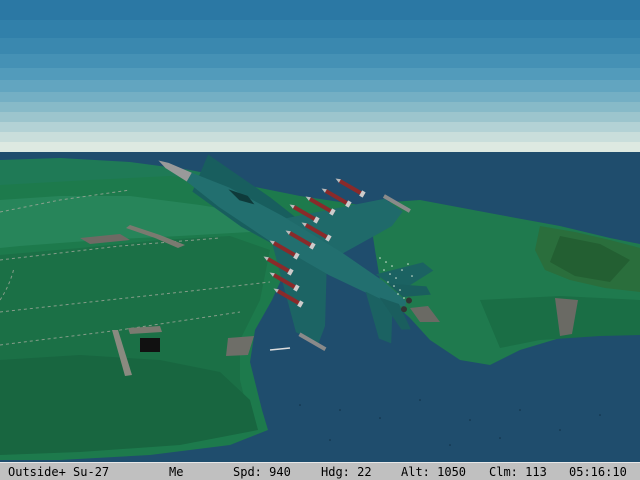 The height and width of the screenshot is (480, 640). I want to click on view-mode-label: Outside+ Su-27, so click(59, 472).